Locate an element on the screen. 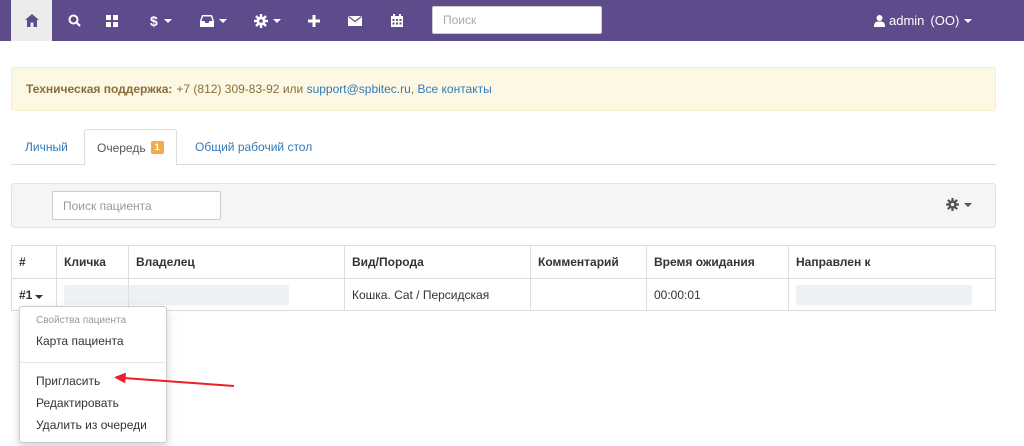 This screenshot has width=1024, height=446. dashboard-button is located at coordinates (112, 20).